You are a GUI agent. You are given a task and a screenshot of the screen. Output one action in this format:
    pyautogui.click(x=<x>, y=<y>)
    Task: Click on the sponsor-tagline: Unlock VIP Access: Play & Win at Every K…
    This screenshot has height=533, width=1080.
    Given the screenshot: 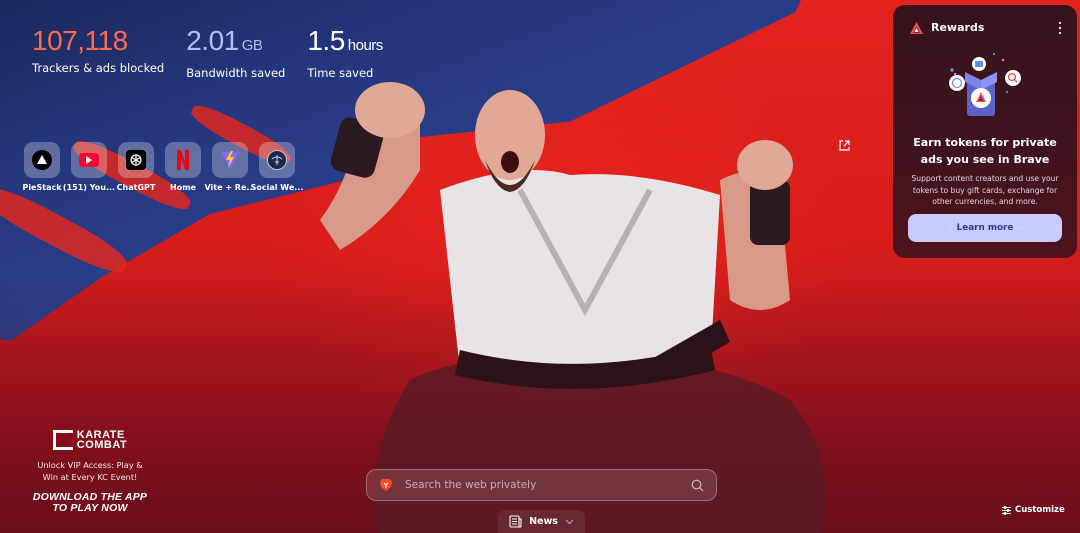 What is the action you would take?
    pyautogui.click(x=90, y=471)
    